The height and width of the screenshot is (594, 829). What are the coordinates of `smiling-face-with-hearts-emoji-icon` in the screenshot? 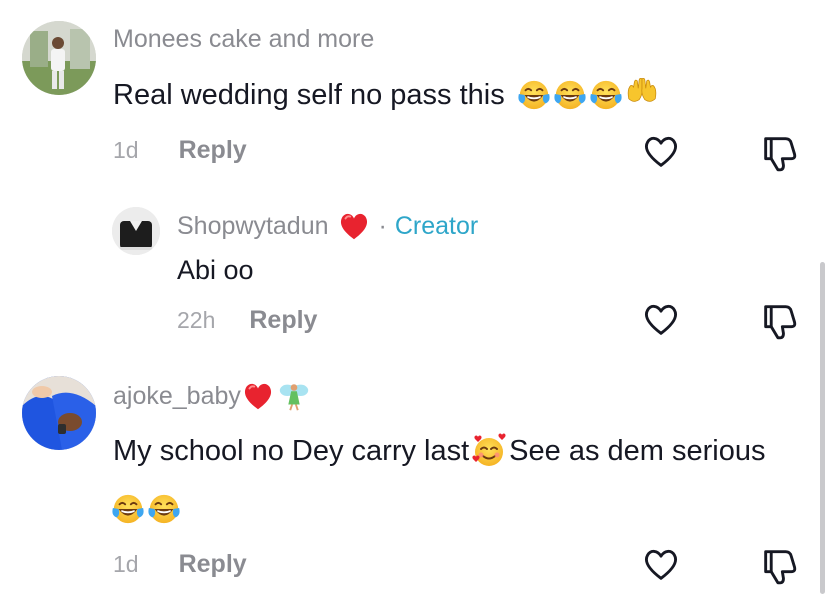 It's located at (489, 451).